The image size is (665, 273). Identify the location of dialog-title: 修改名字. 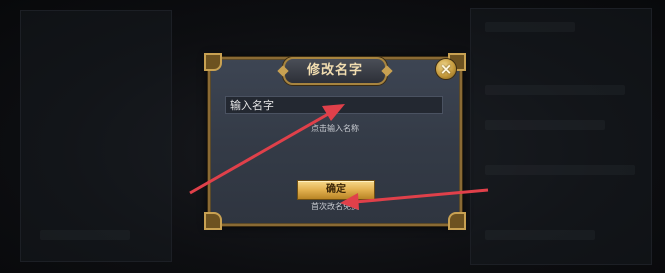
(334, 70).